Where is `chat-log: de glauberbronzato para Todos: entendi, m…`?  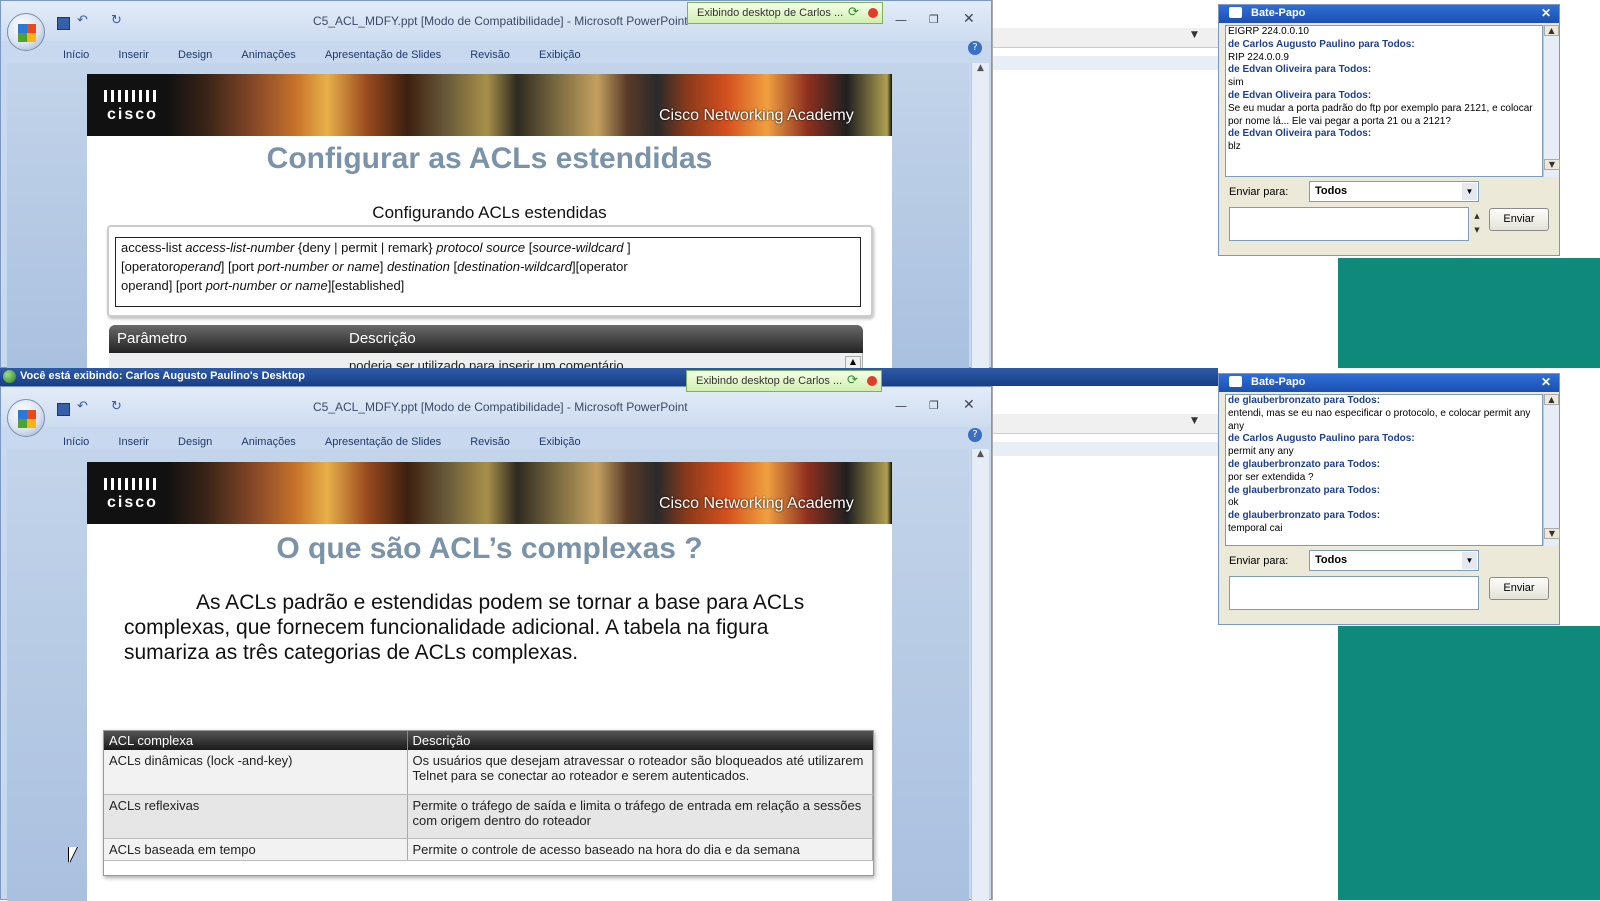
chat-log: de glauberbronzato para Todos: entendi, m… is located at coordinates (1384, 470).